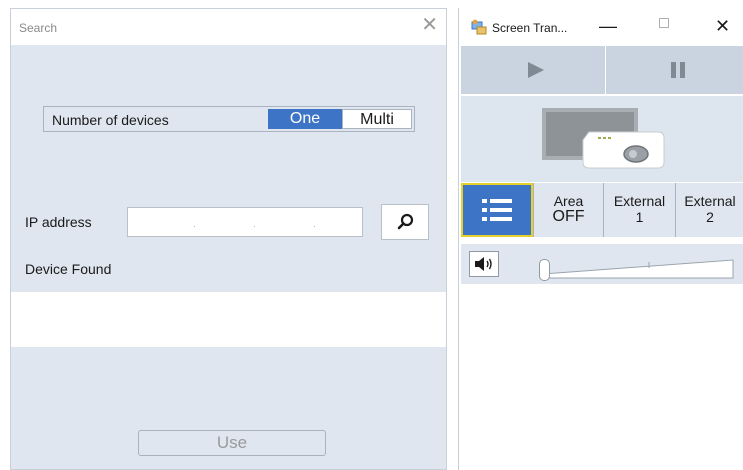 This screenshot has height=470, width=743. Describe the element at coordinates (608, 26) in the screenshot. I see `minimize-icon: —` at that location.